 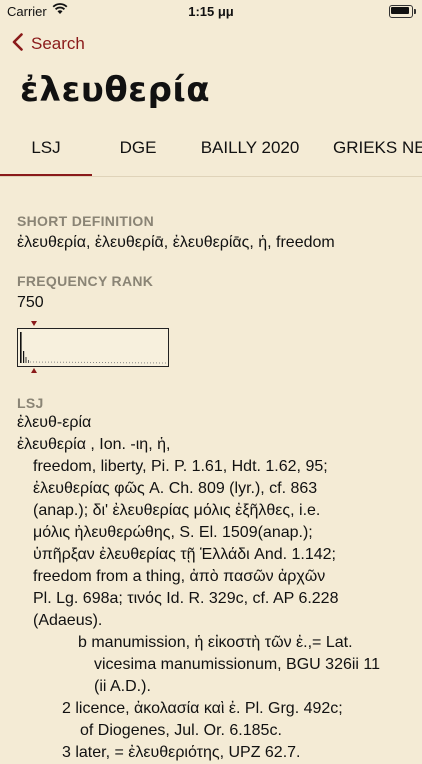 What do you see at coordinates (179, 576) in the screenshot?
I see `entry-line: freedom from a thing, ἀπὸ πασῶν ἀρχῶν` at bounding box center [179, 576].